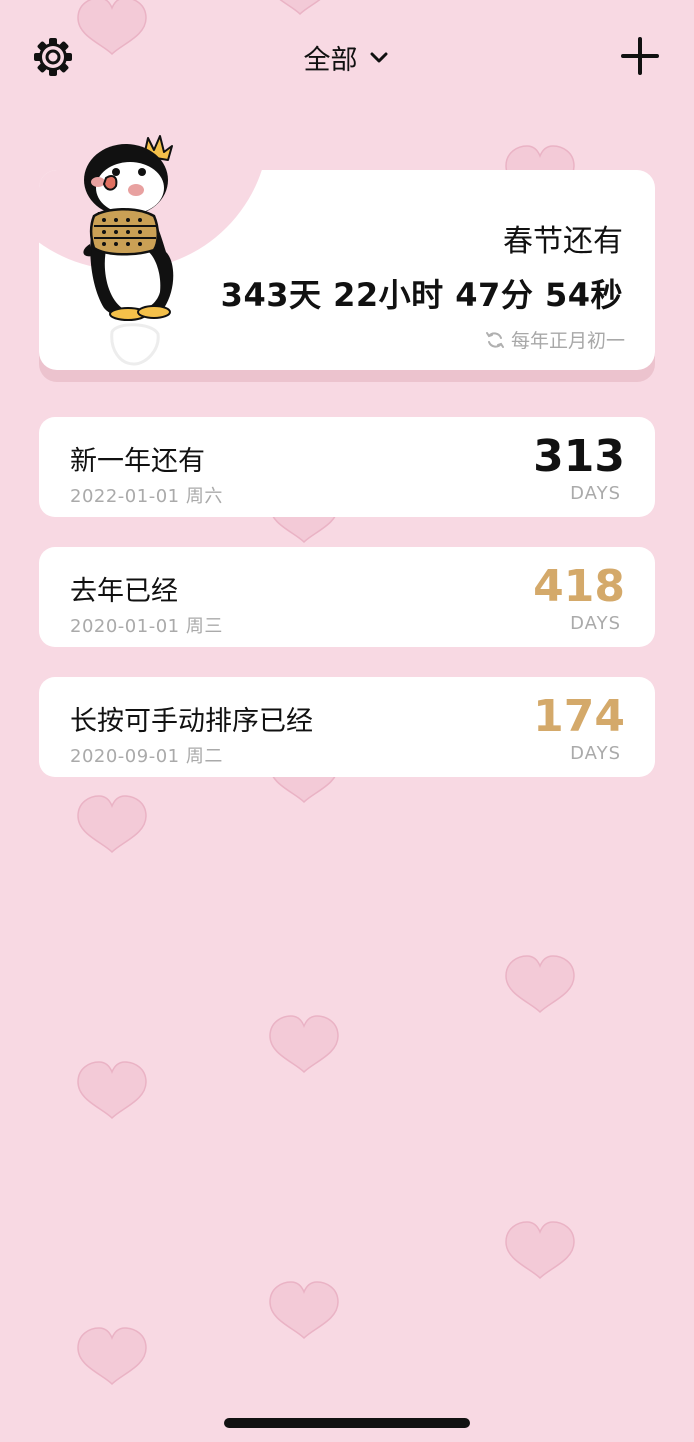 This screenshot has height=1442, width=694. Describe the element at coordinates (579, 586) in the screenshot. I see `event-day-count: 418` at that location.